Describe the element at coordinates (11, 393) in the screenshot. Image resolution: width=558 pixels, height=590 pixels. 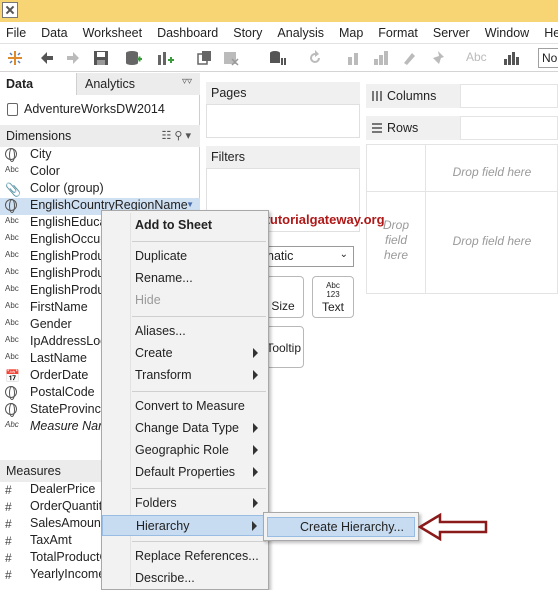
I see `globe-icon` at that location.